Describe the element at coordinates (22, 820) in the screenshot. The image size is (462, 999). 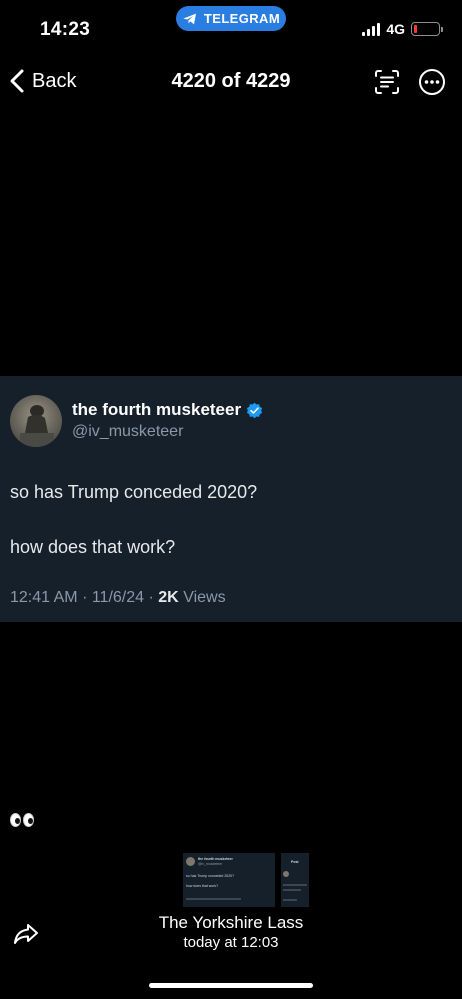
I see `eyes-emoji` at that location.